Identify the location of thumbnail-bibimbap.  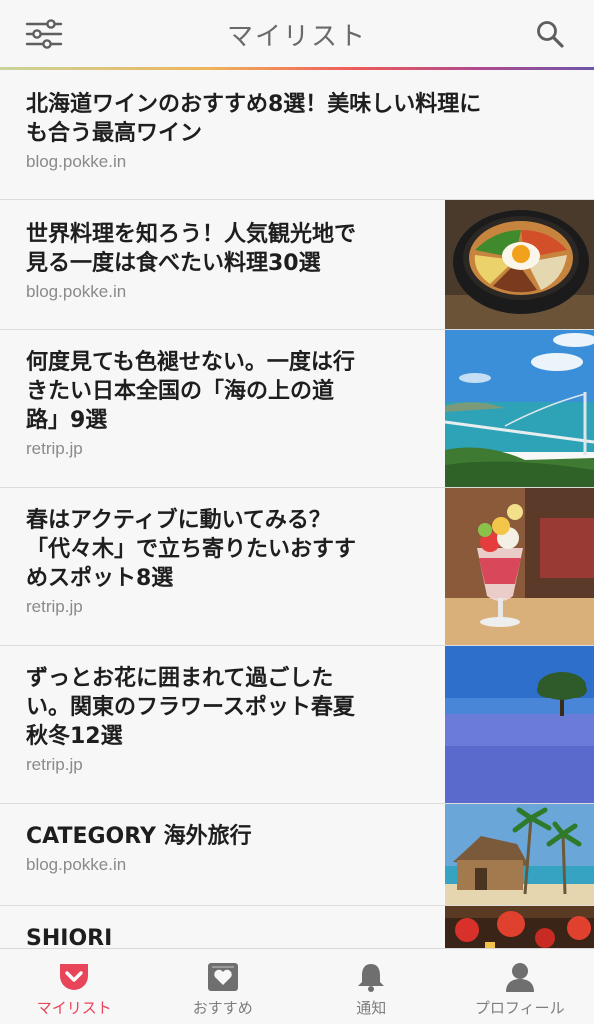
(519, 264).